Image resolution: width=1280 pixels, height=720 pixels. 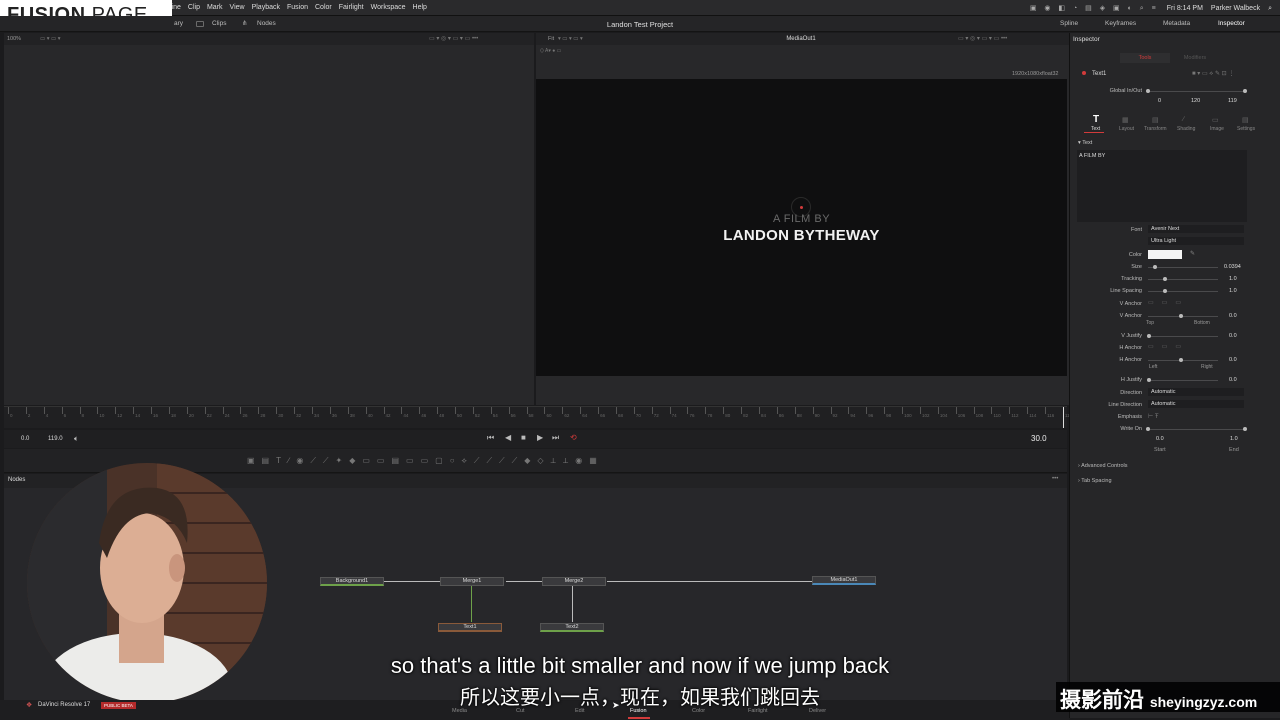 What do you see at coordinates (1183, 279) in the screenshot?
I see `tracking-slider` at bounding box center [1183, 279].